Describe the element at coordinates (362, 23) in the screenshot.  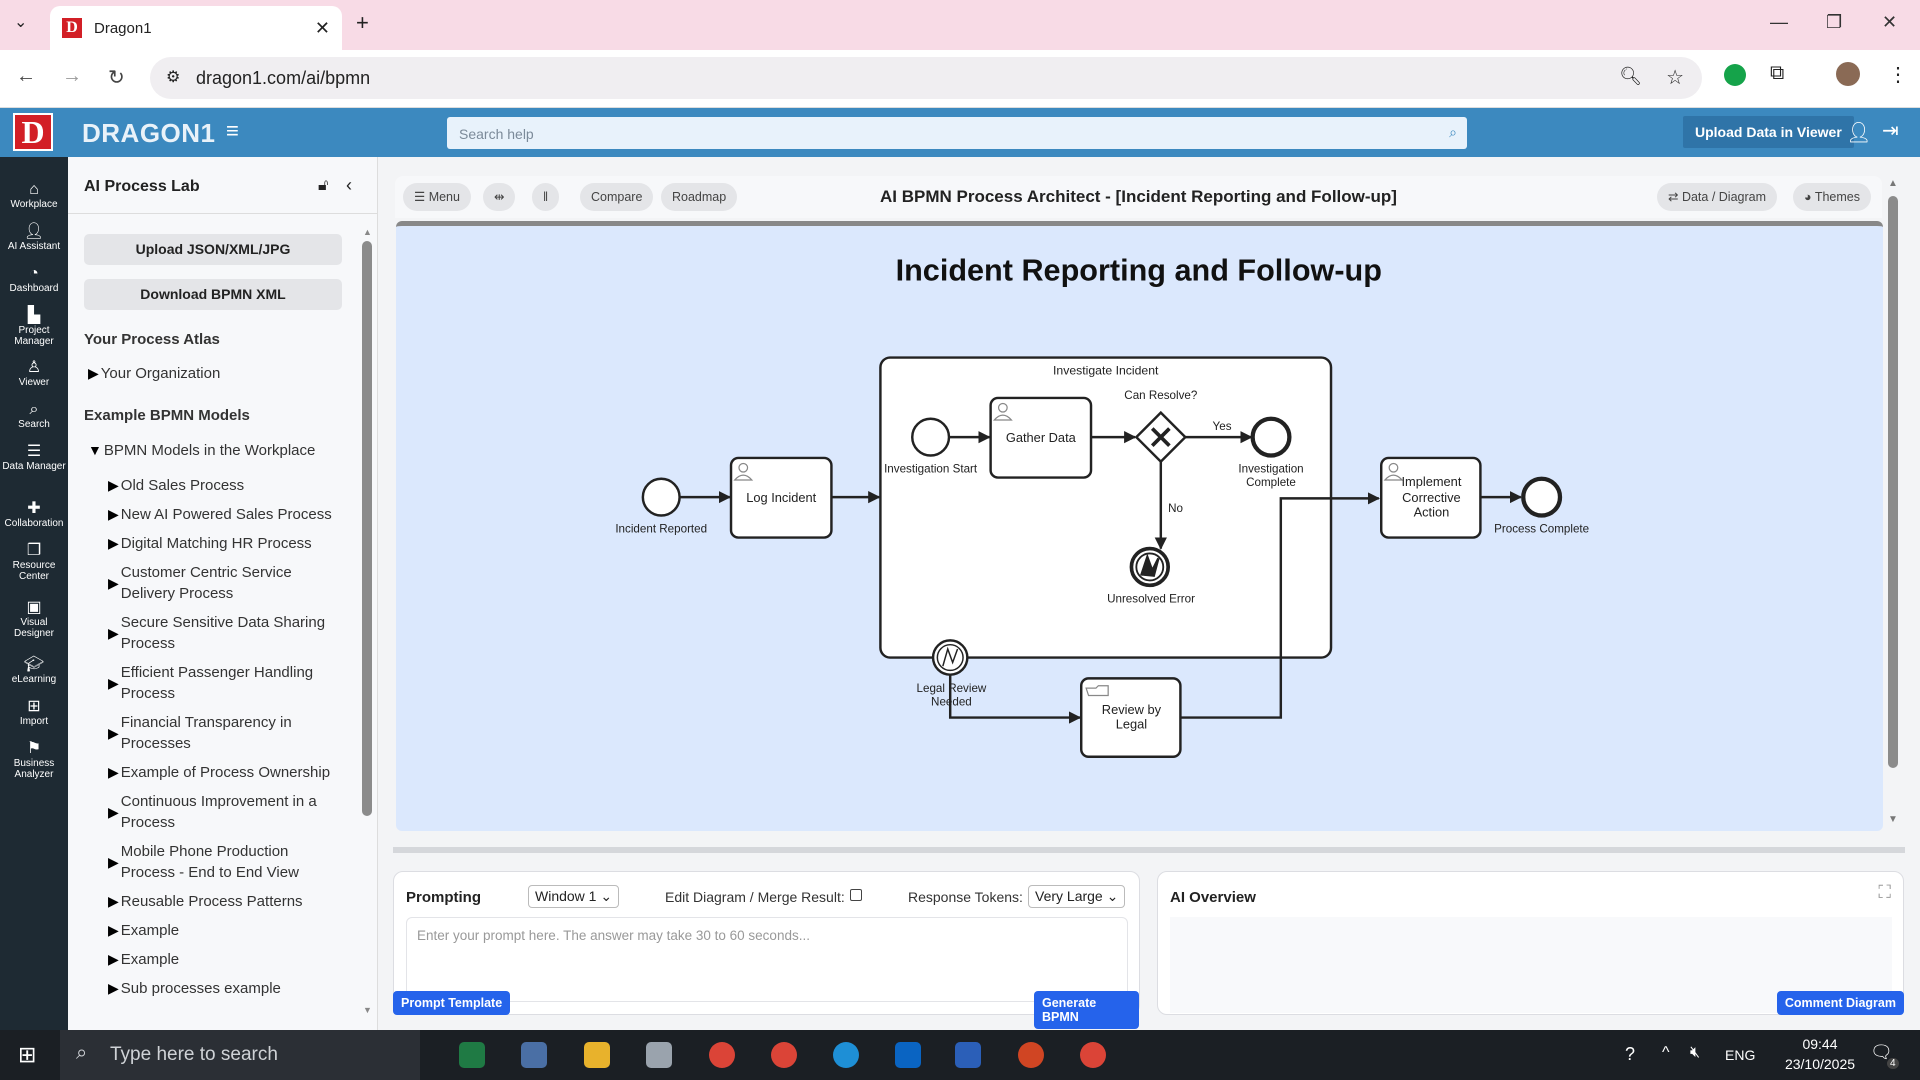
I see `new-tab-button: +` at that location.